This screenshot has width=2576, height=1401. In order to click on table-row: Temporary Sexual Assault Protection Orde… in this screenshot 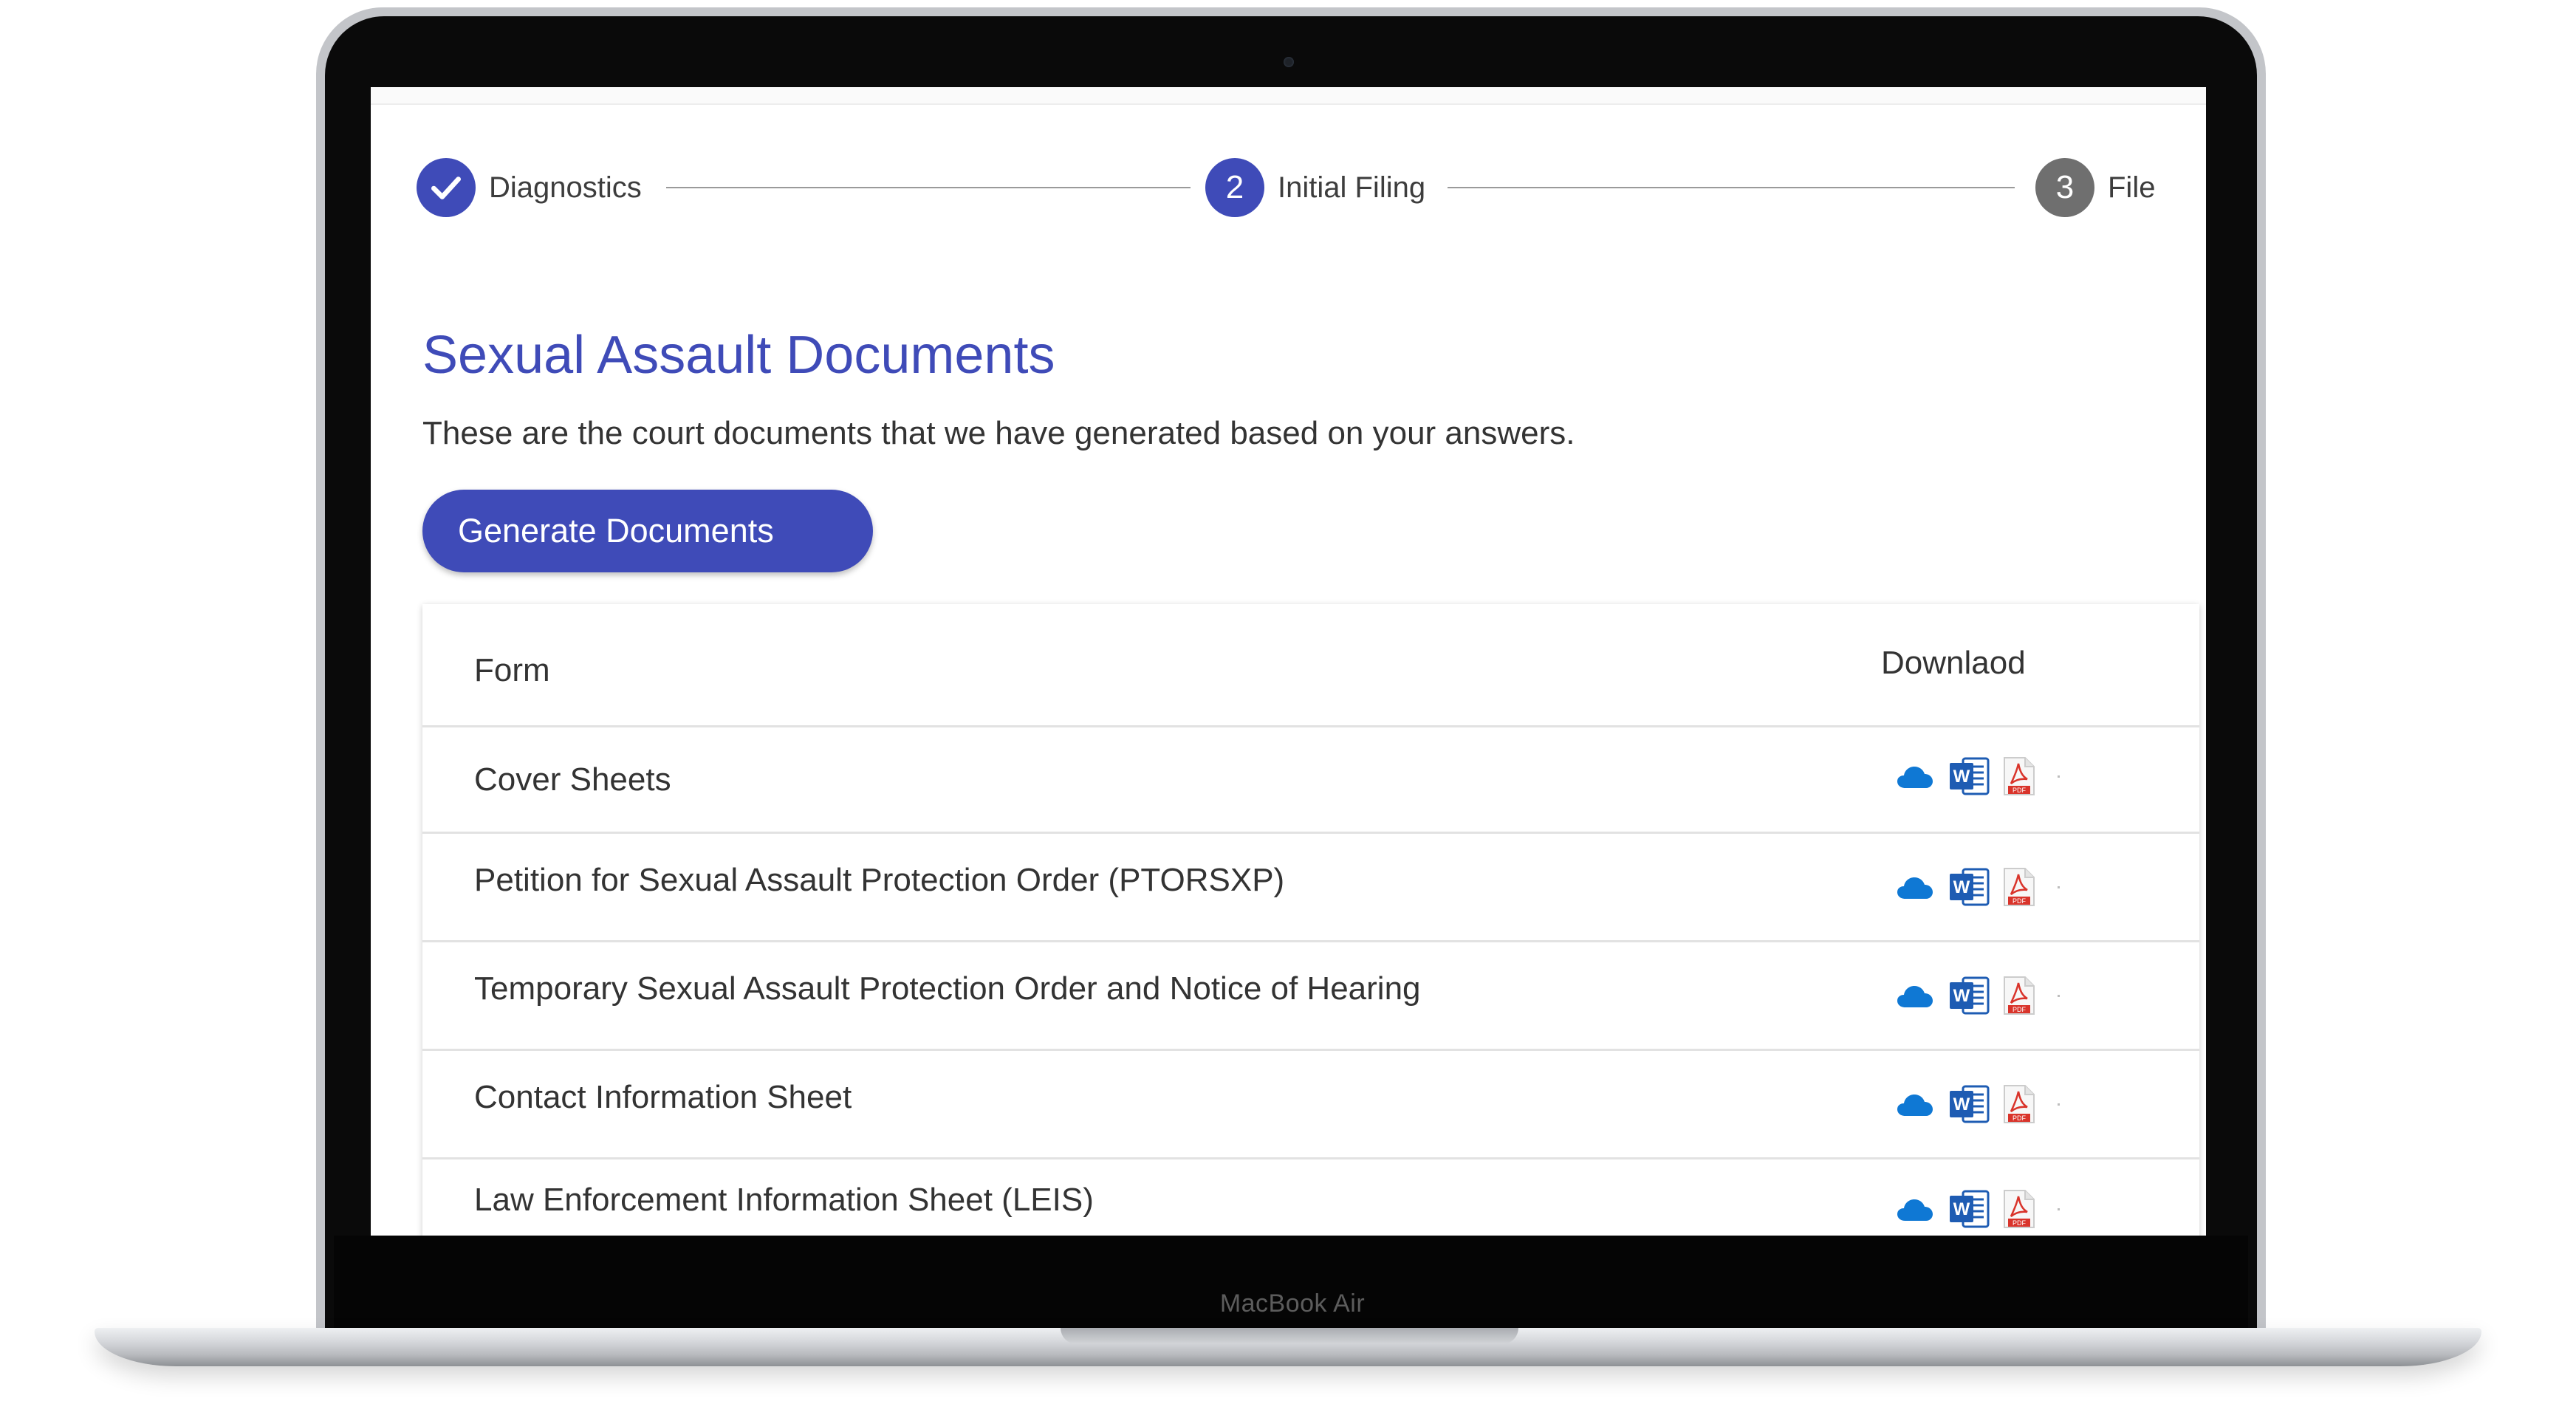, I will do `click(1310, 997)`.